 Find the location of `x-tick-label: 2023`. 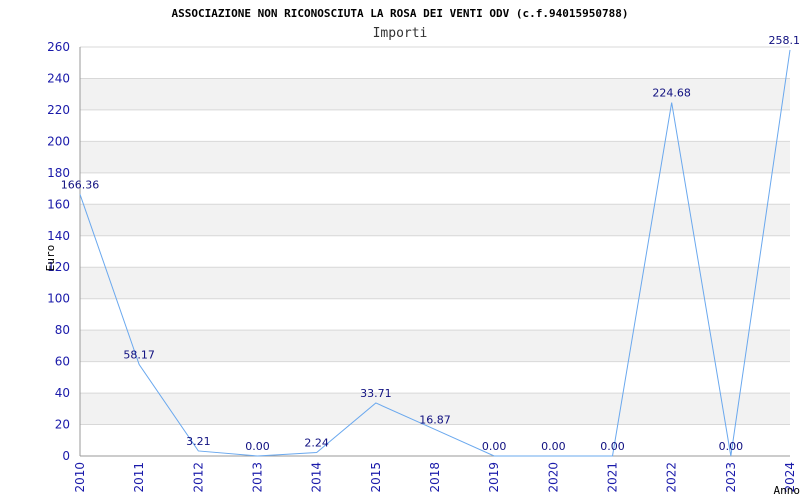

x-tick-label: 2023 is located at coordinates (731, 477).